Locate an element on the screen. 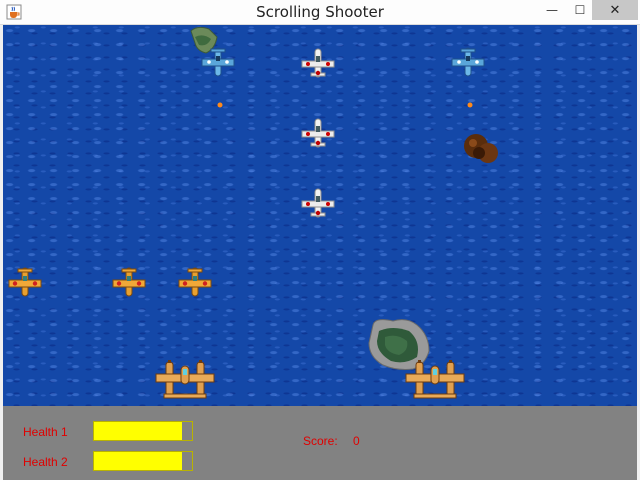  health-2-bar is located at coordinates (143, 461).